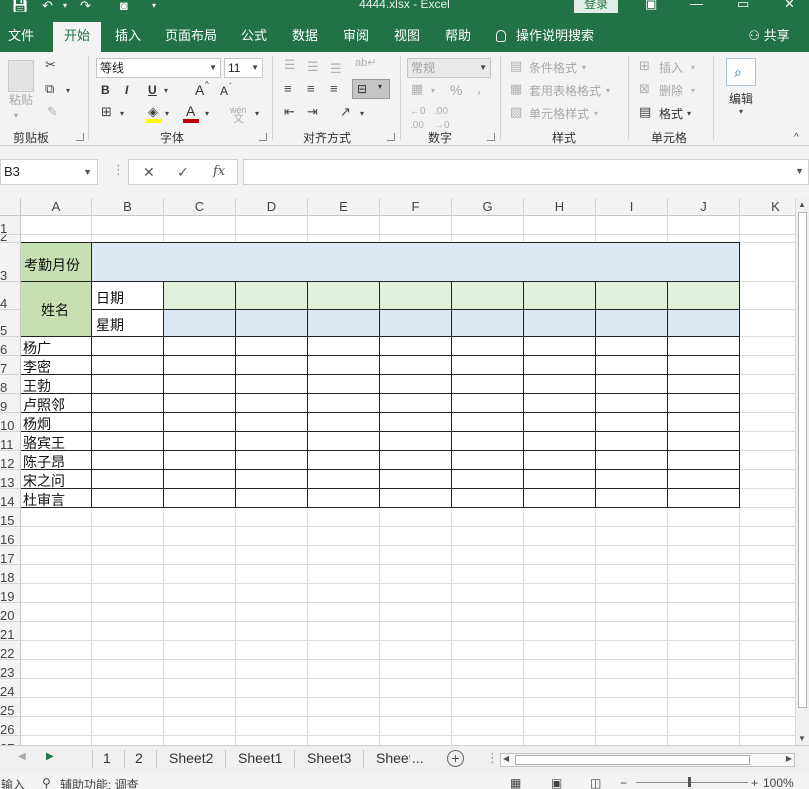 This screenshot has height=789, width=809. What do you see at coordinates (10, 239) in the screenshot?
I see `row-header: 2` at bounding box center [10, 239].